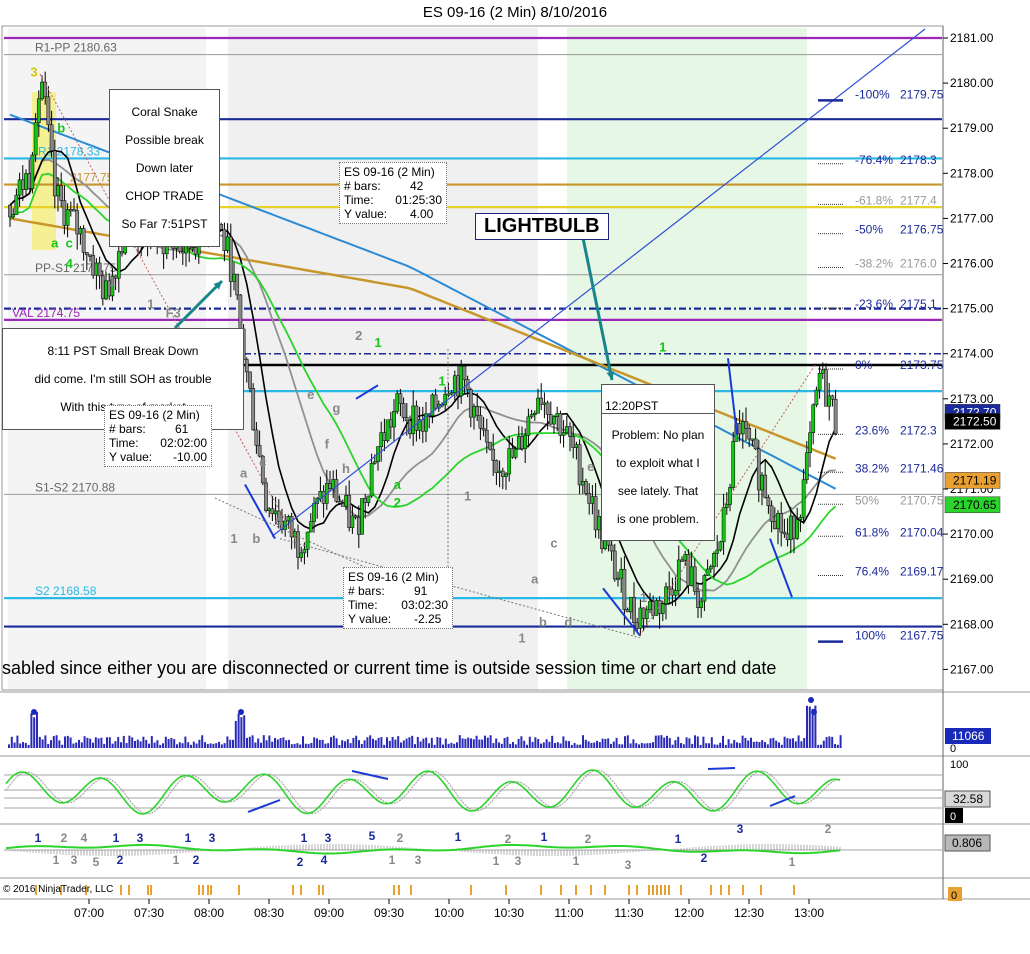 The height and width of the screenshot is (954, 1030). What do you see at coordinates (389, 913) in the screenshot?
I see `x-tick-label: 09:30` at bounding box center [389, 913].